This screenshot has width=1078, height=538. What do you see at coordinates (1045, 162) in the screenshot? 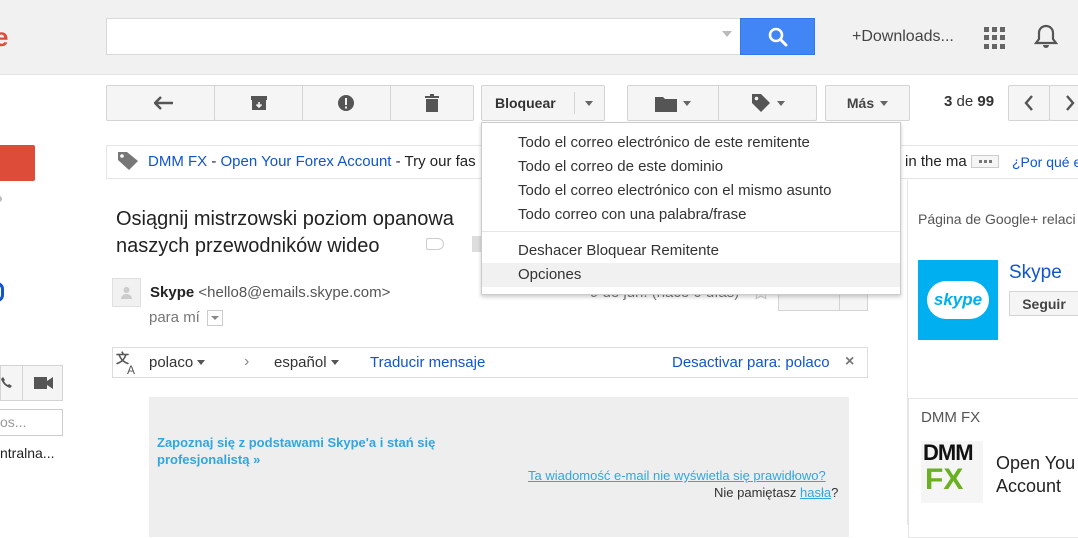
I see `ad-why-link: ¿Por qué e` at bounding box center [1045, 162].